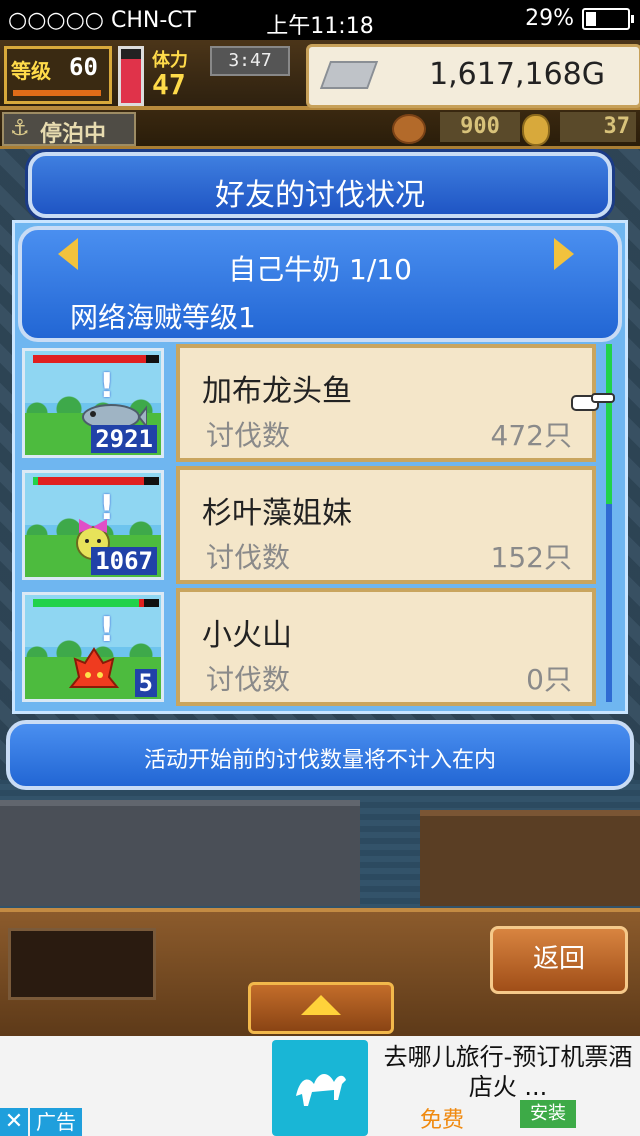 The width and height of the screenshot is (640, 1136). I want to click on docked-label: 停泊中, so click(73, 134).